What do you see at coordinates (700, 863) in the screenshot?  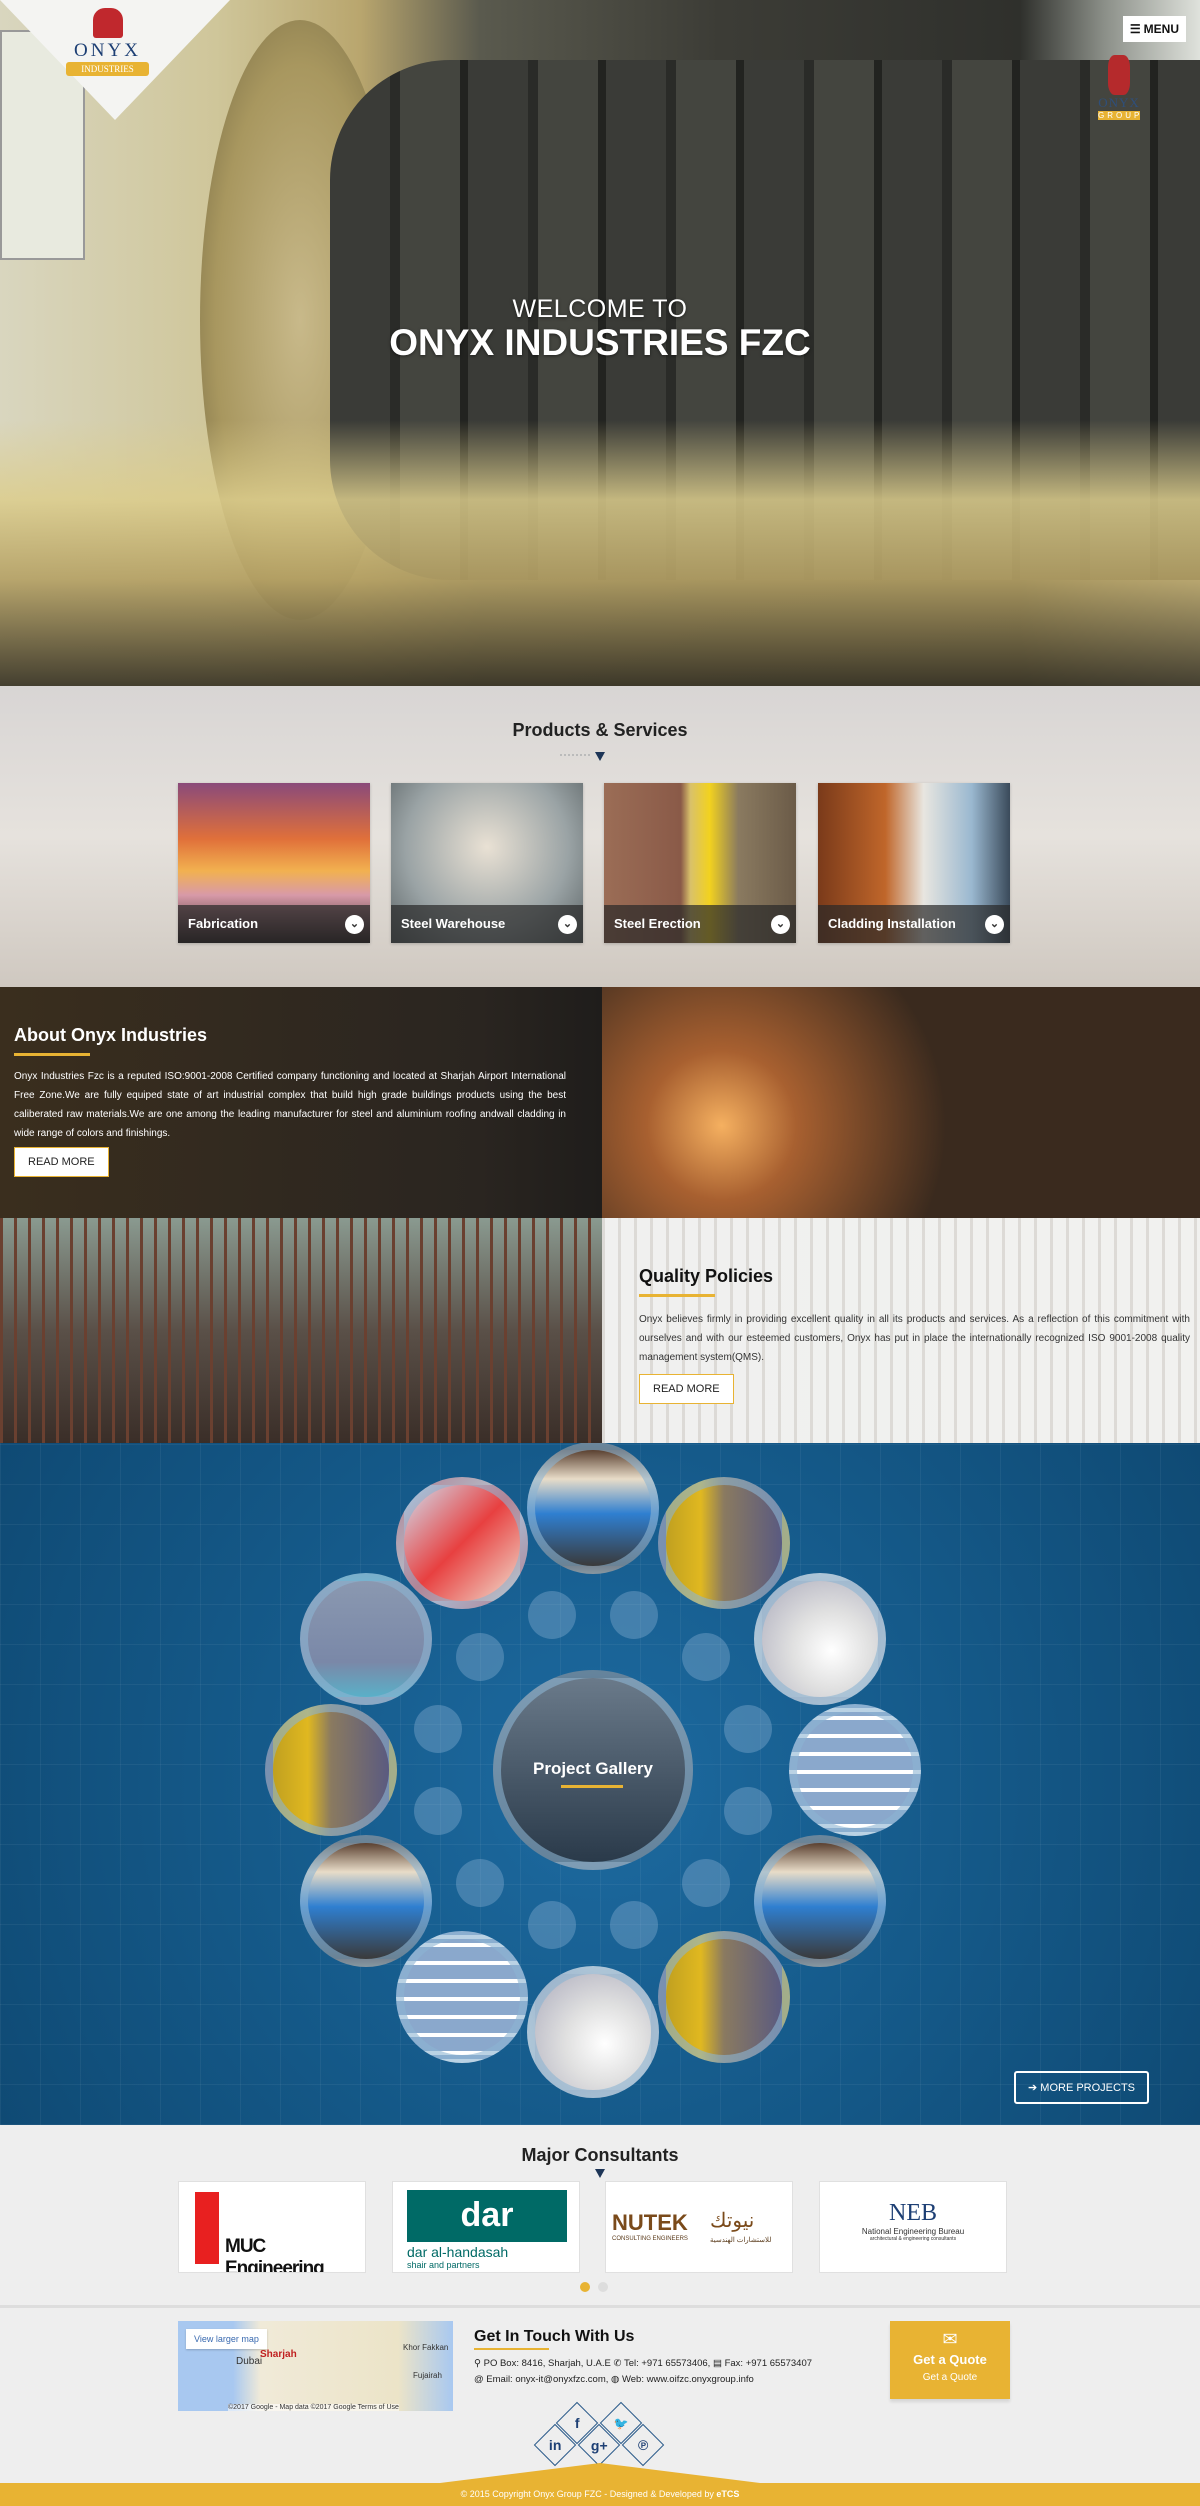 I see `product-card-steel-erection: Steel Erection ⌄` at bounding box center [700, 863].